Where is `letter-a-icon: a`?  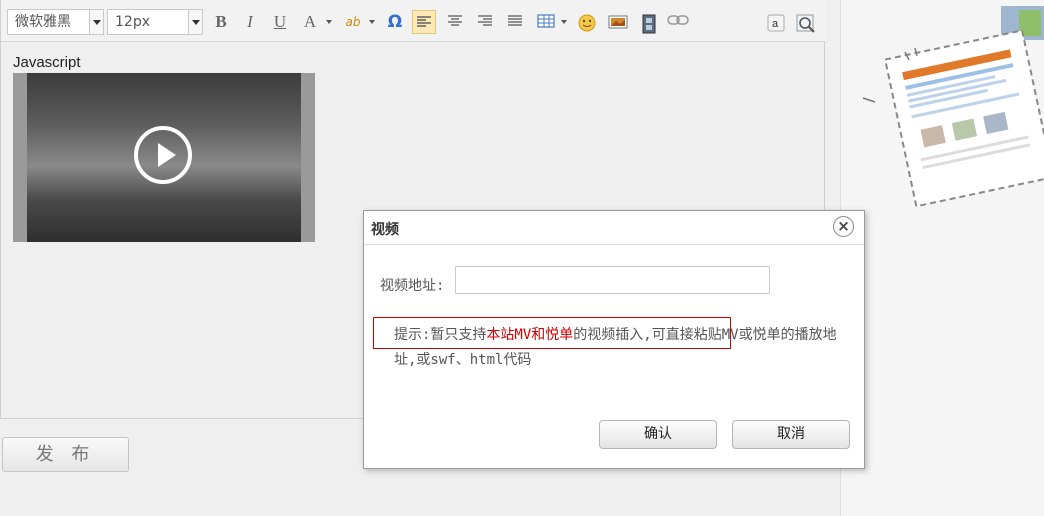
letter-a-icon: a is located at coordinates (776, 23).